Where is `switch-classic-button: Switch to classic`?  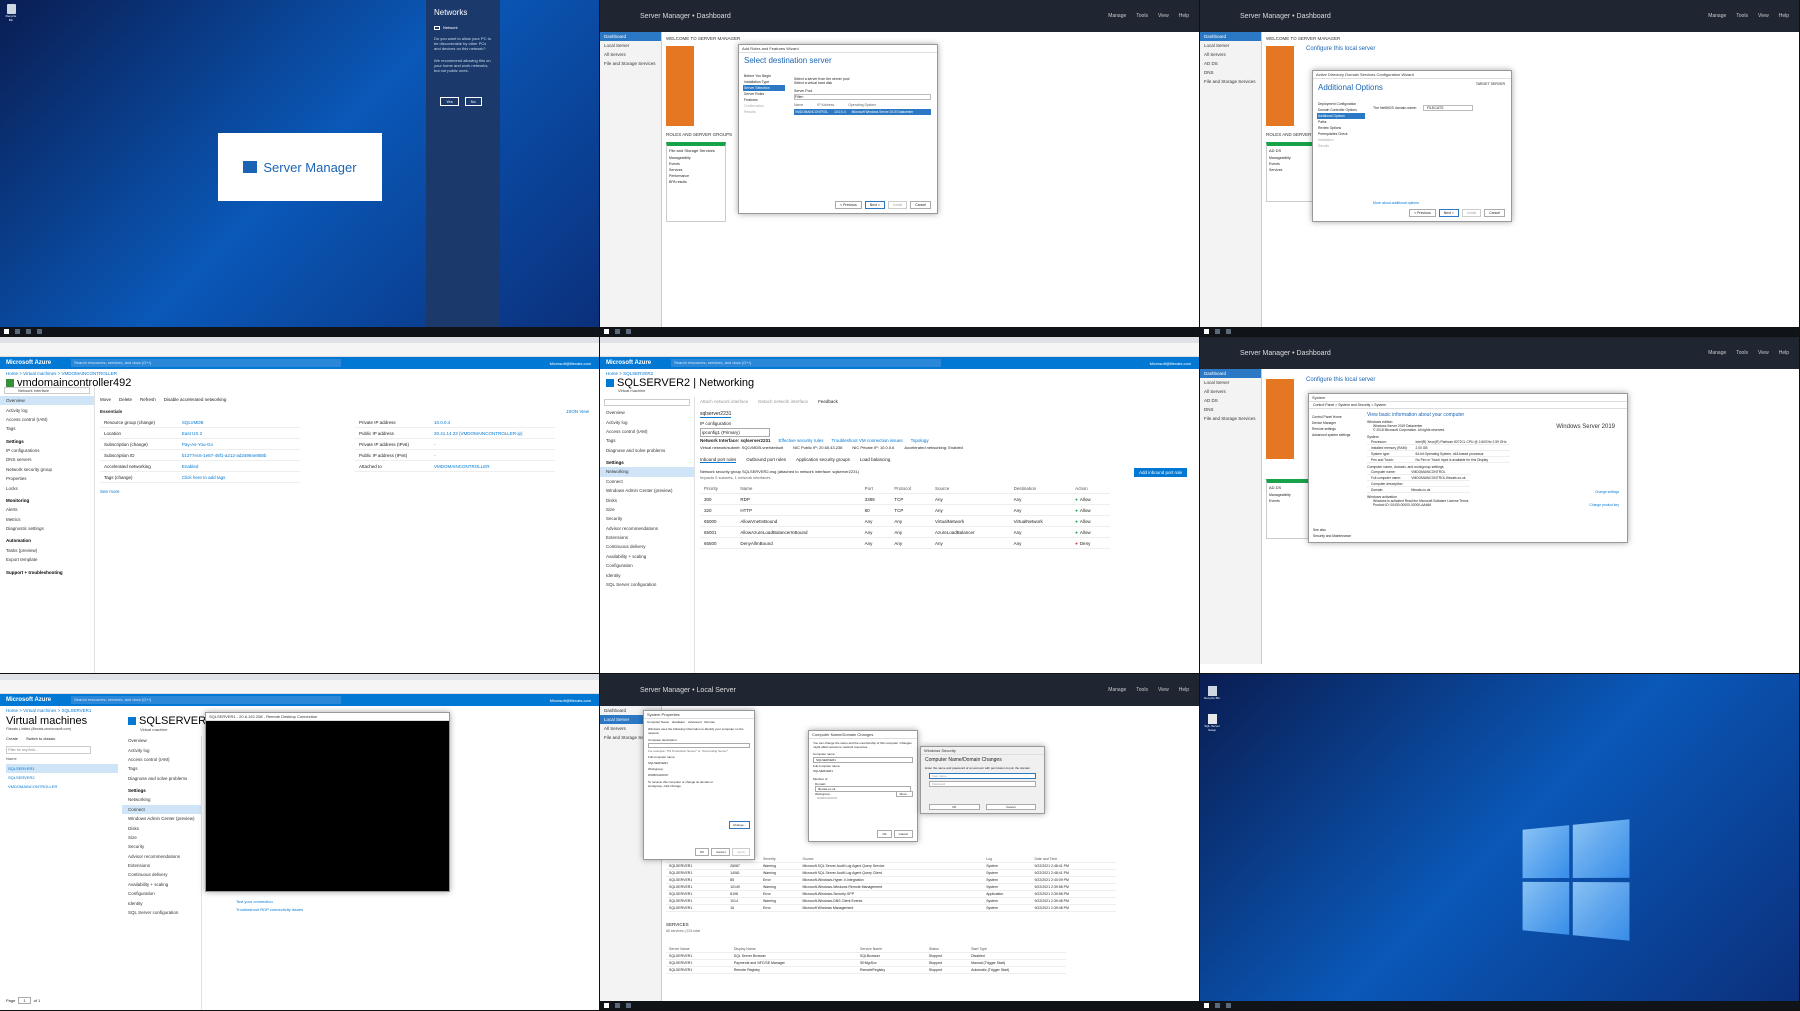 switch-classic-button: Switch to classic is located at coordinates (40, 738).